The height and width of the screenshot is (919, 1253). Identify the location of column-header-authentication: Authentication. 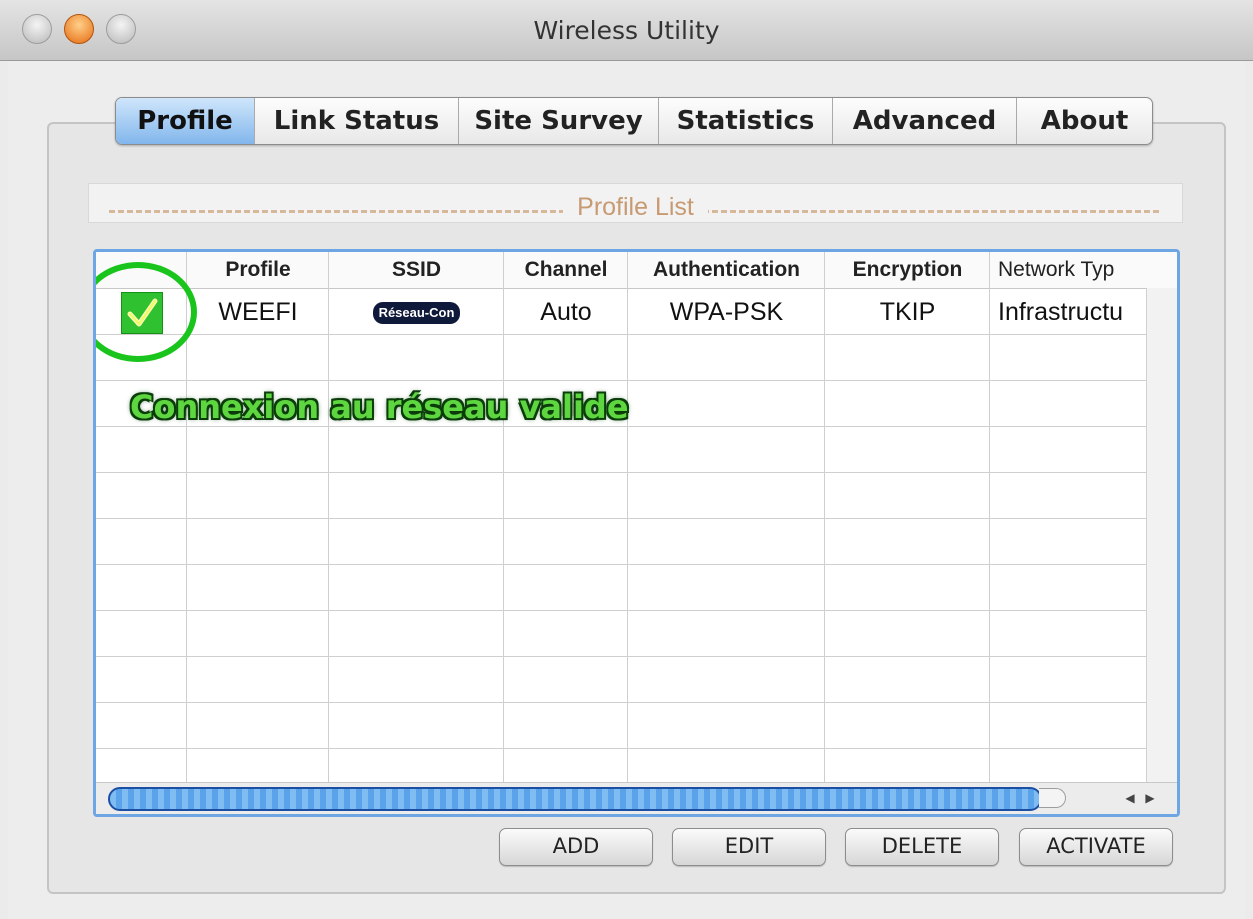
(726, 270).